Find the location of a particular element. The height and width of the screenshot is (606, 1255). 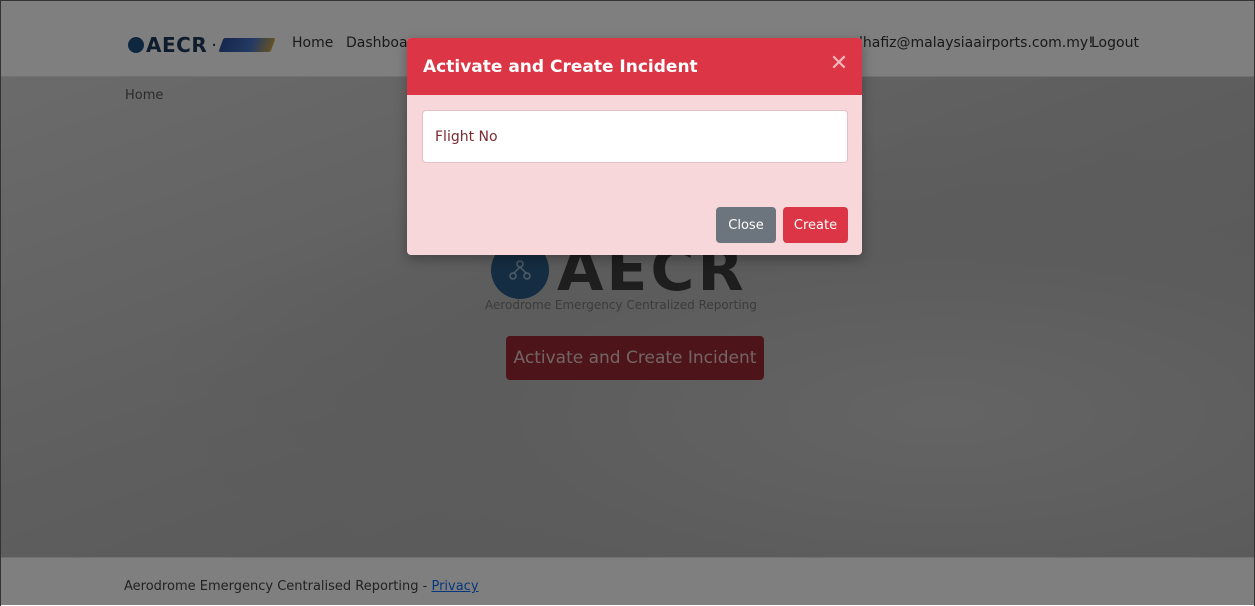

flight-no-input is located at coordinates (635, 136).